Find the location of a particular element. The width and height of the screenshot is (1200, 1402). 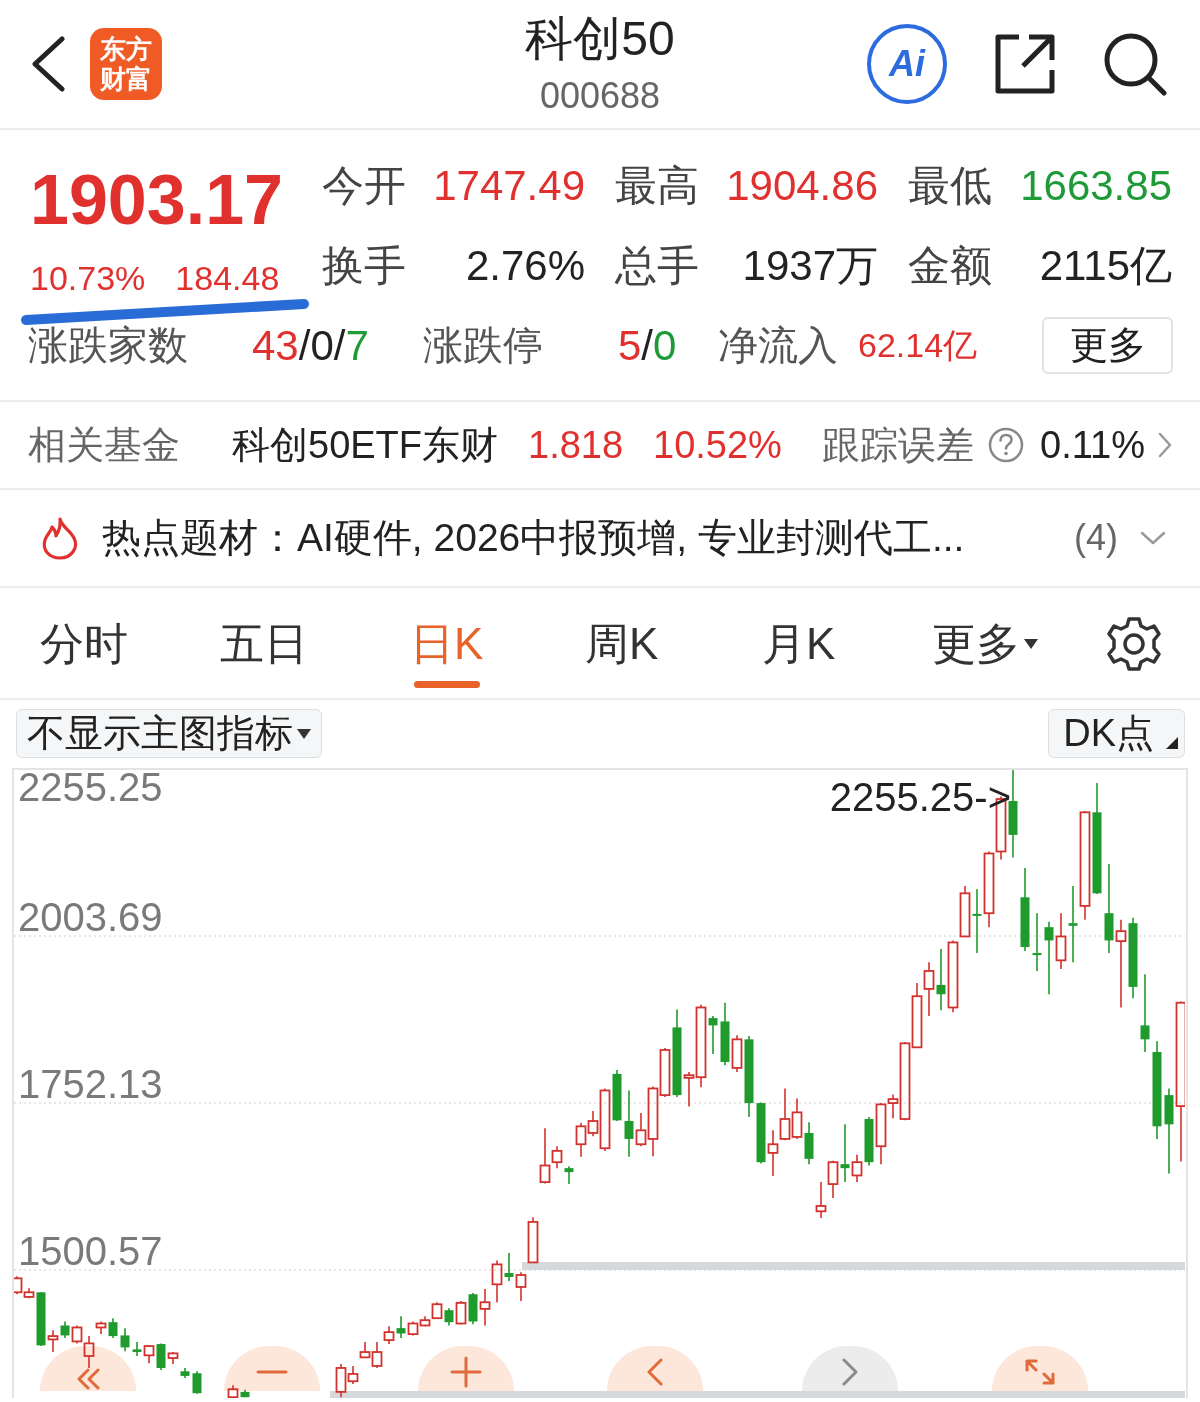

topic-count: (4) is located at coordinates (1096, 538).